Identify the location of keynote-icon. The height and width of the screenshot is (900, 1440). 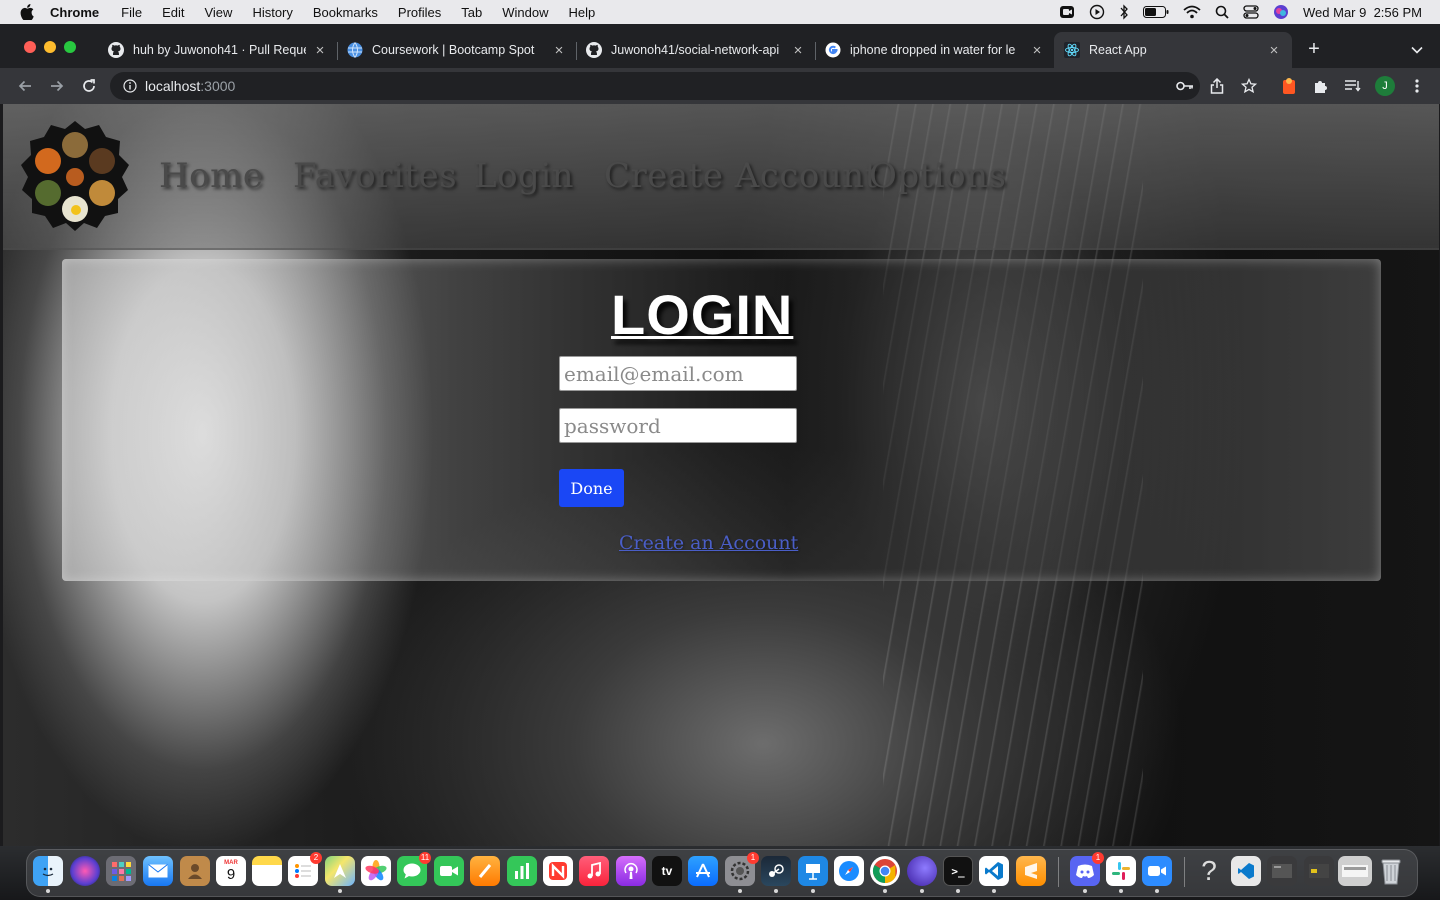
(813, 871).